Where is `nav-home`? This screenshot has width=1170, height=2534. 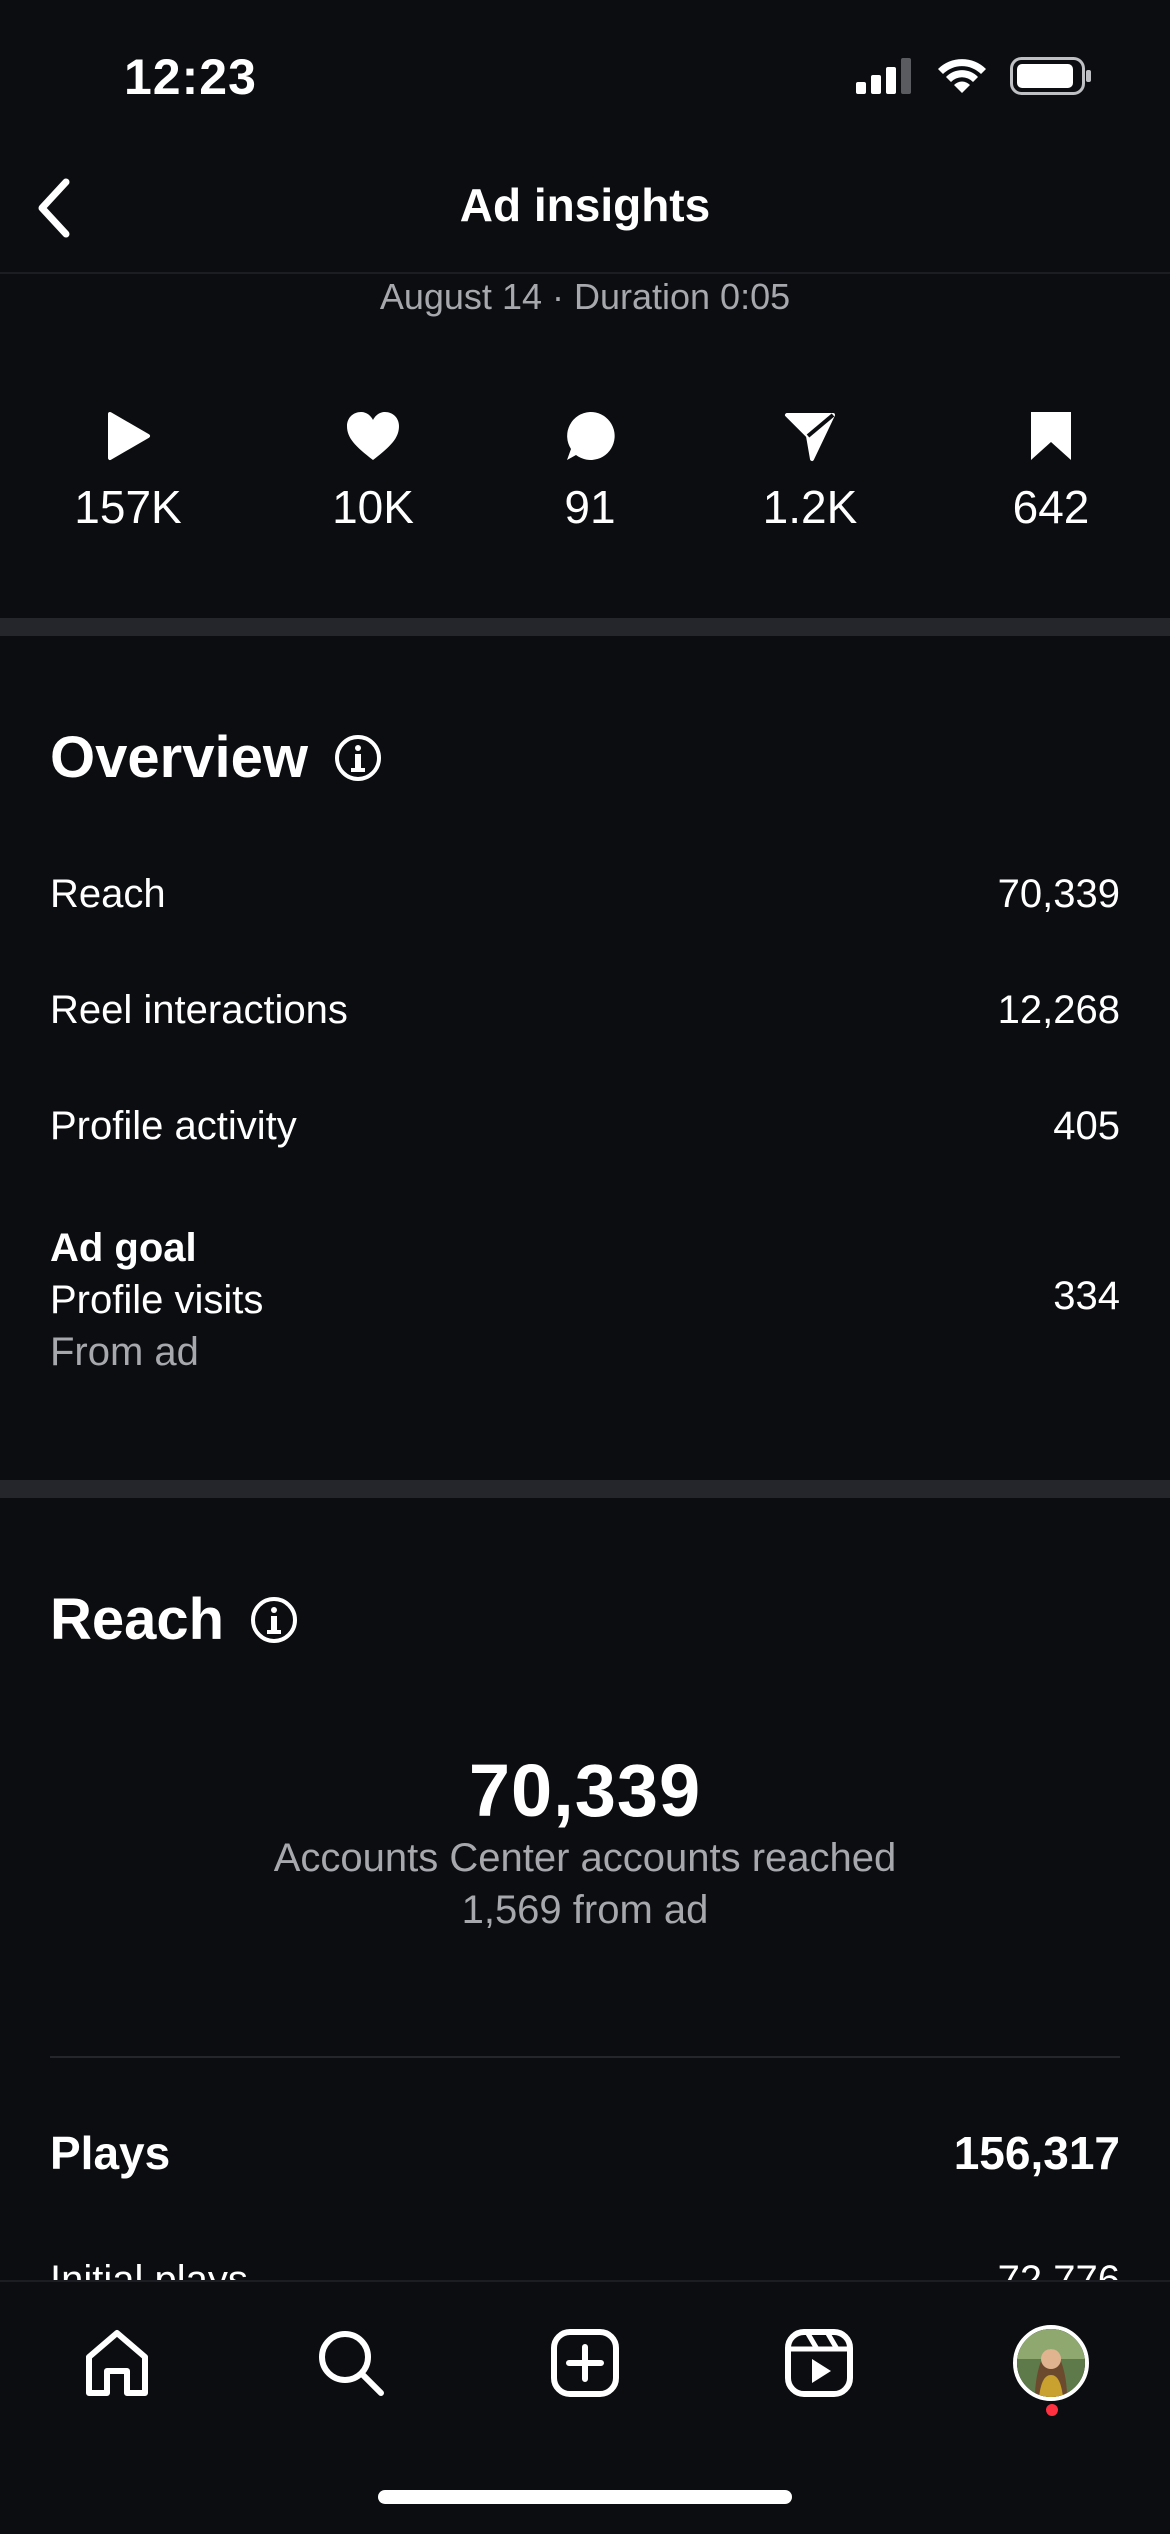 nav-home is located at coordinates (117, 2363).